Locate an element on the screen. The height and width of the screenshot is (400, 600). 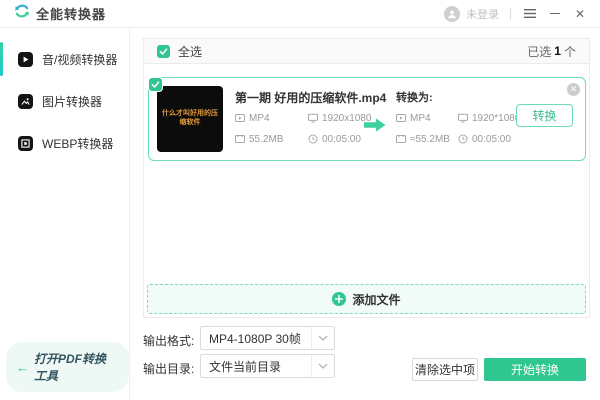
minimize-icon is located at coordinates (555, 13).